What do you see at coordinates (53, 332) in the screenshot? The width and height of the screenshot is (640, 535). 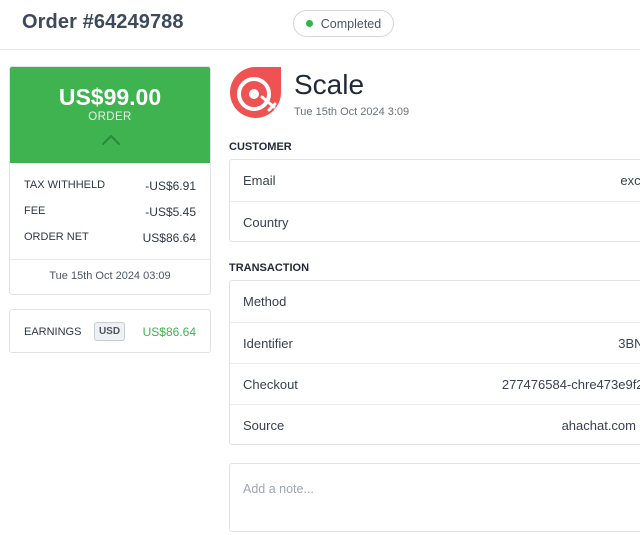 I see `earnings-label: EARNINGS` at bounding box center [53, 332].